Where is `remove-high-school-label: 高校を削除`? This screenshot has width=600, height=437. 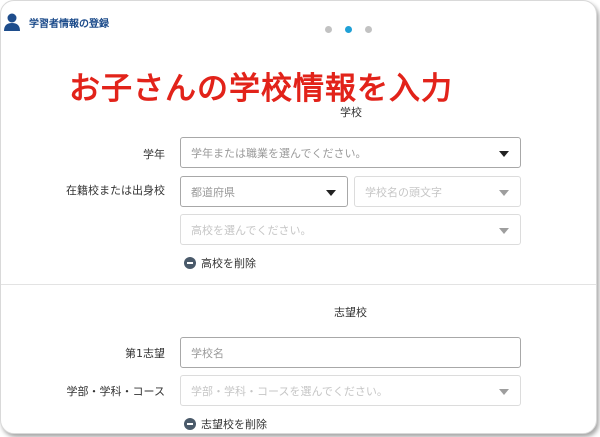
remove-high-school-label: 高校を削除 is located at coordinates (228, 263).